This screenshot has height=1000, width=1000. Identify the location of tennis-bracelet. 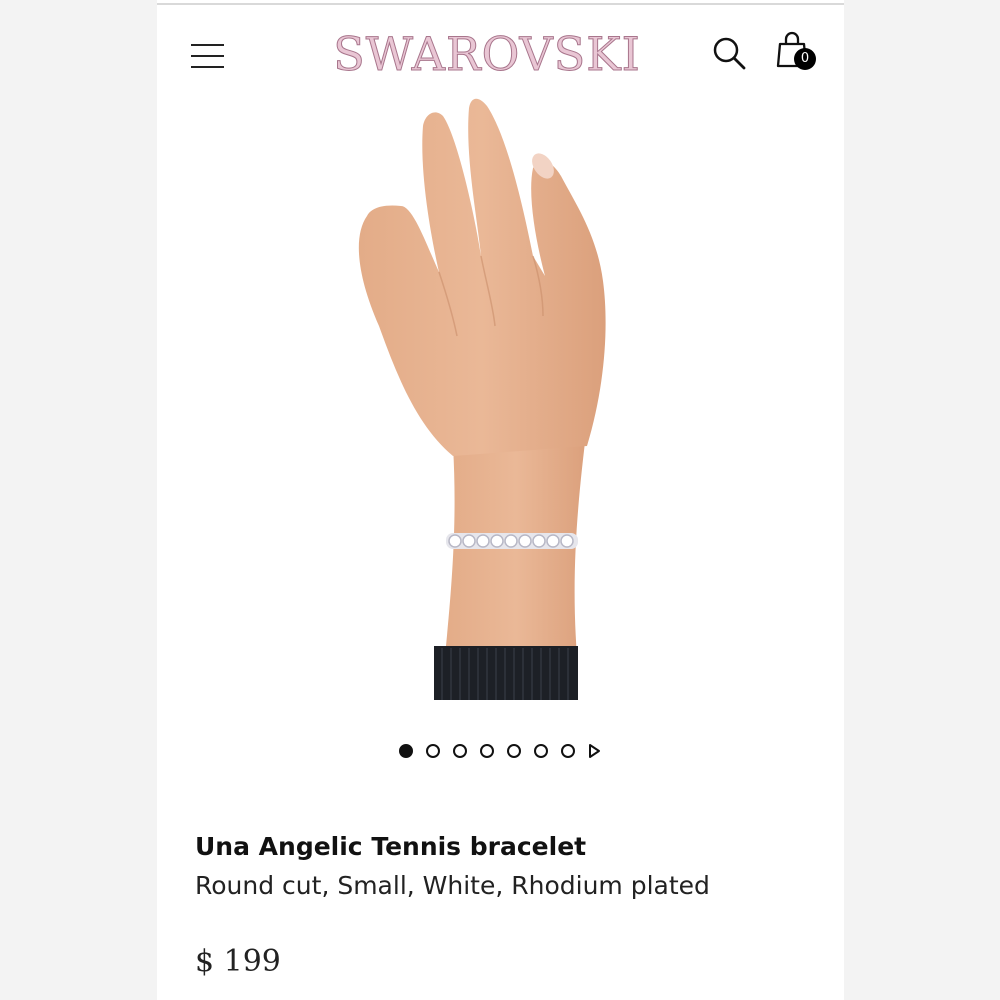
(512, 541).